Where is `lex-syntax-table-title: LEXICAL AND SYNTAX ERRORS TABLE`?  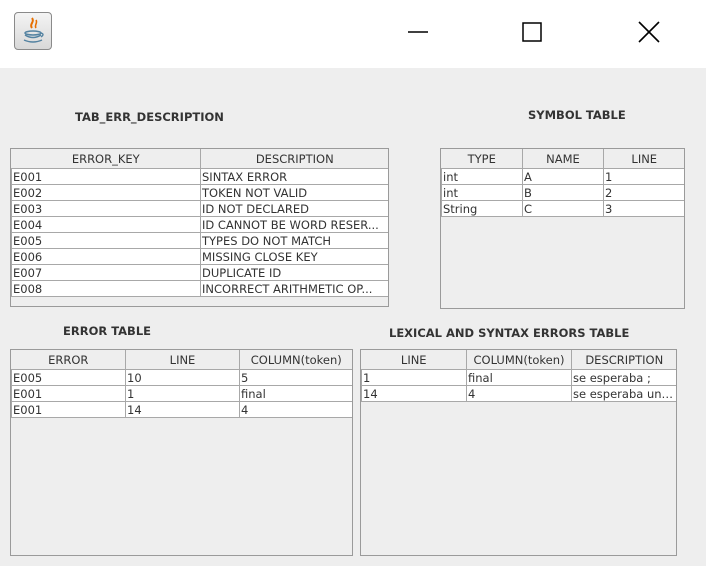
lex-syntax-table-title: LEXICAL AND SYNTAX ERRORS TABLE is located at coordinates (509, 333).